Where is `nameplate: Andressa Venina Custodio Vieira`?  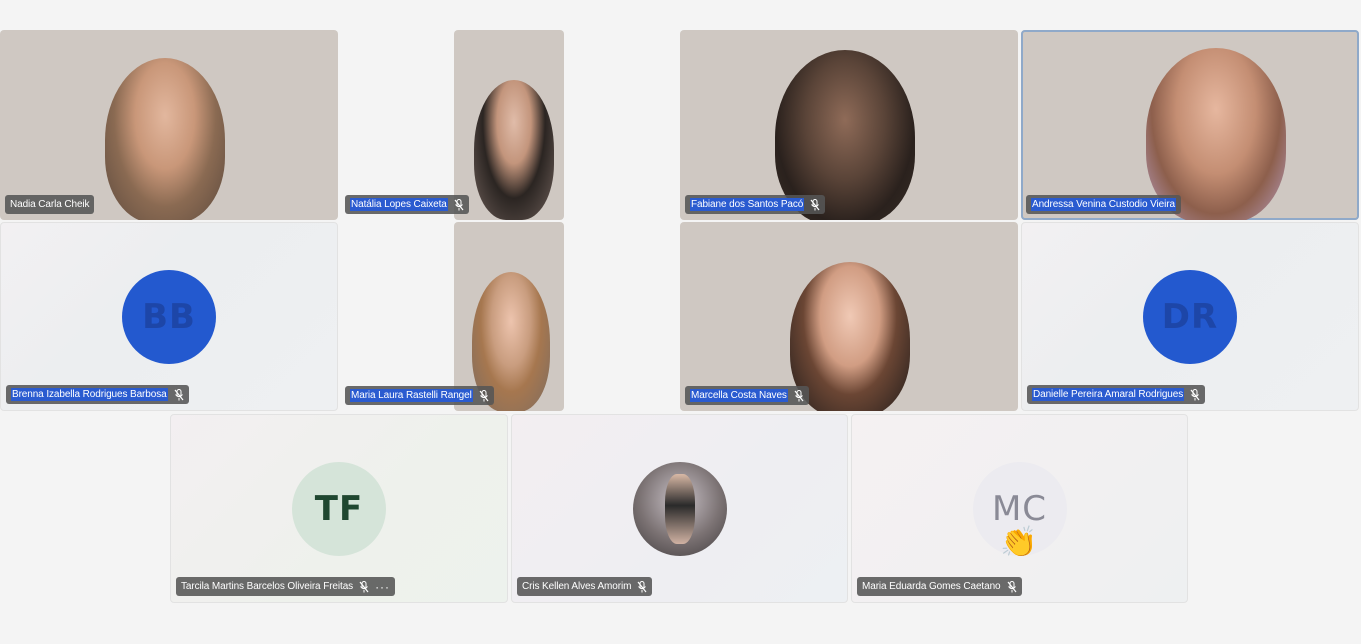 nameplate: Andressa Venina Custodio Vieira is located at coordinates (1103, 204).